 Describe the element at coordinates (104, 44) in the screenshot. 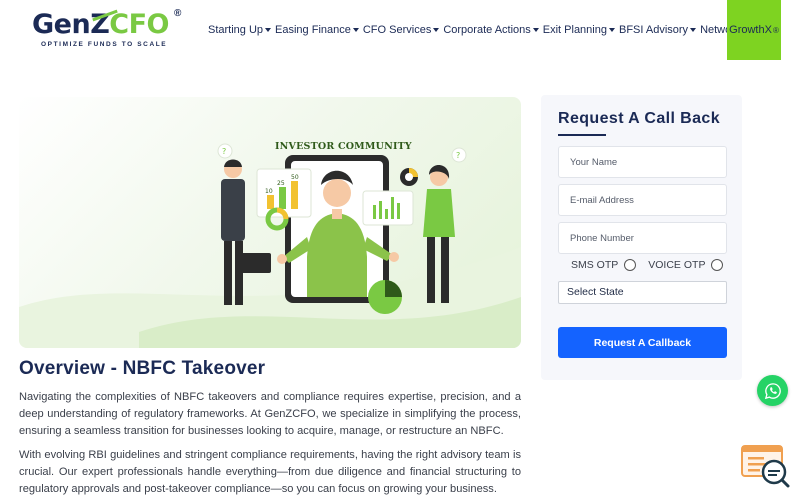

I see `logo-tagline: OPTIMIZE FUNDS TO SCALE` at that location.